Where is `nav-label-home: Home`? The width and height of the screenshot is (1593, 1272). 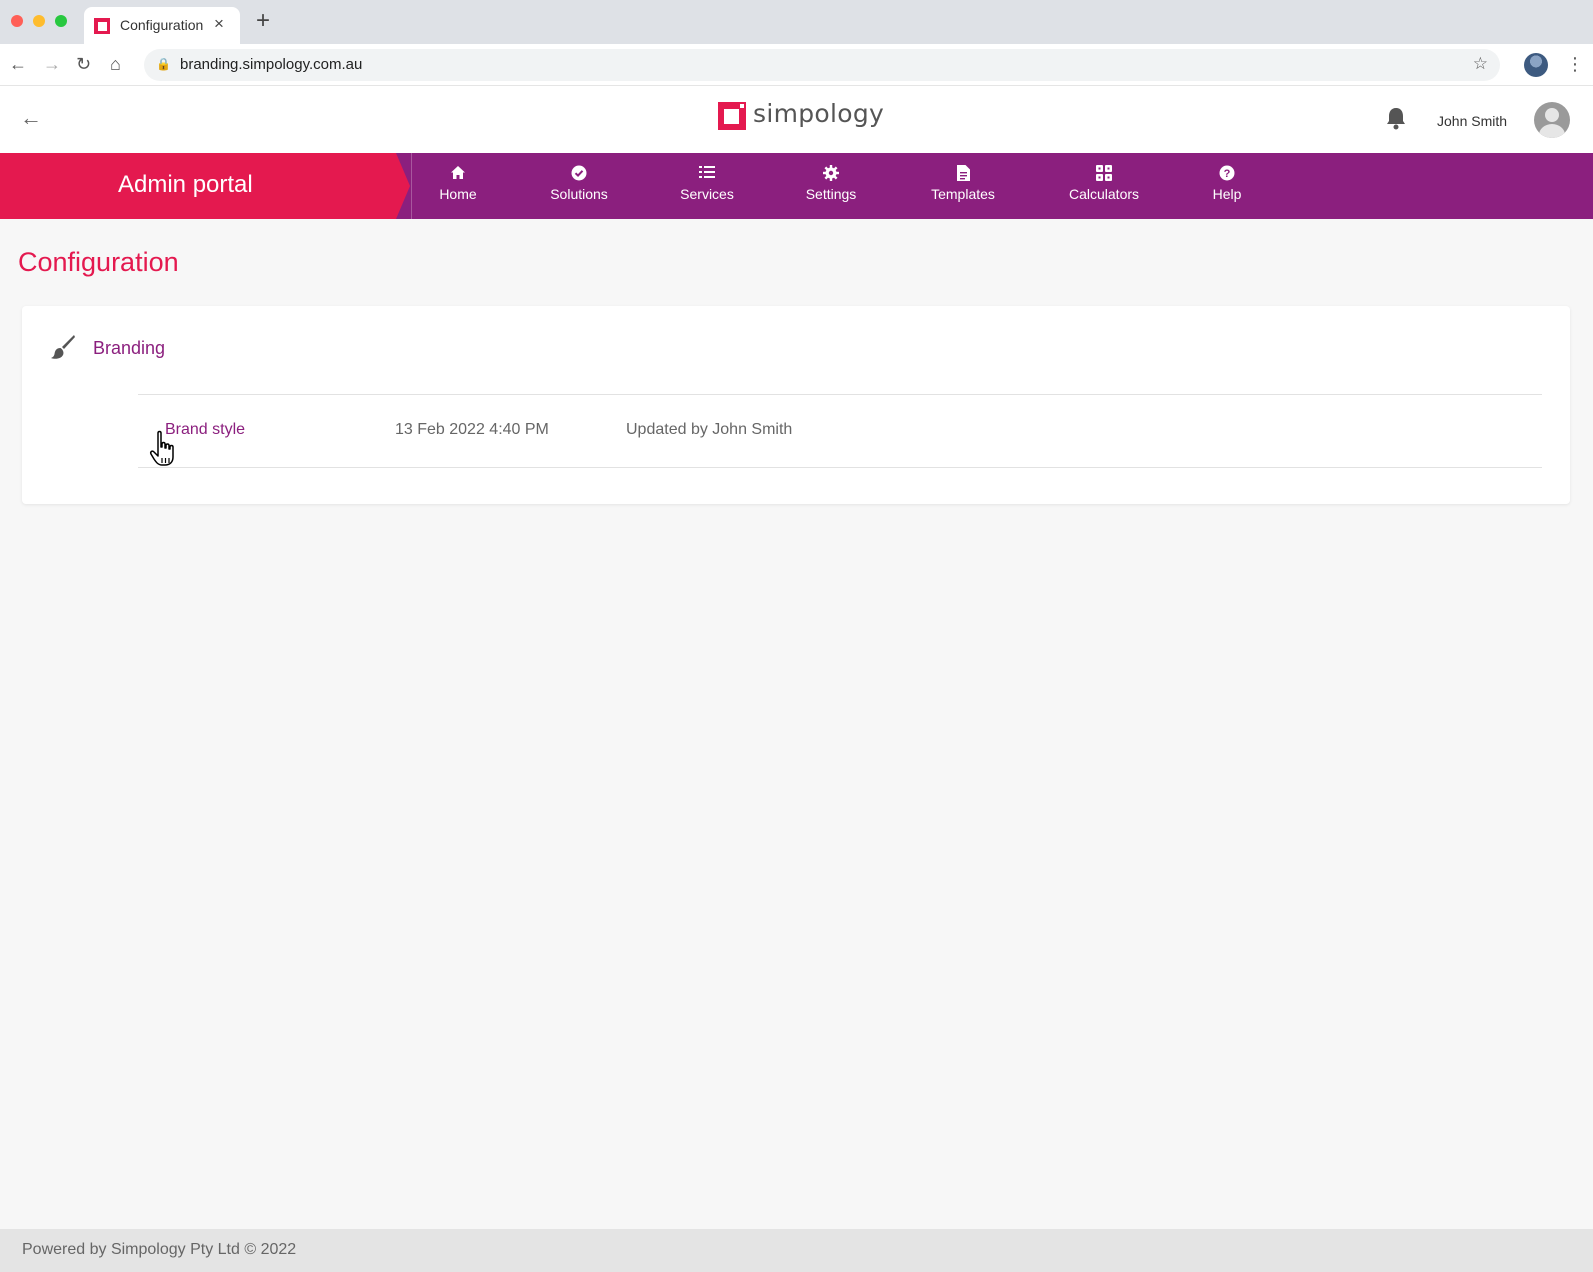
nav-label-home: Home is located at coordinates (458, 194).